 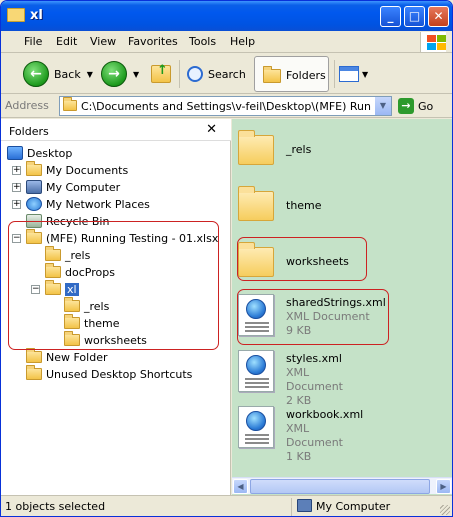 I want to click on go-label: Go, so click(x=426, y=106).